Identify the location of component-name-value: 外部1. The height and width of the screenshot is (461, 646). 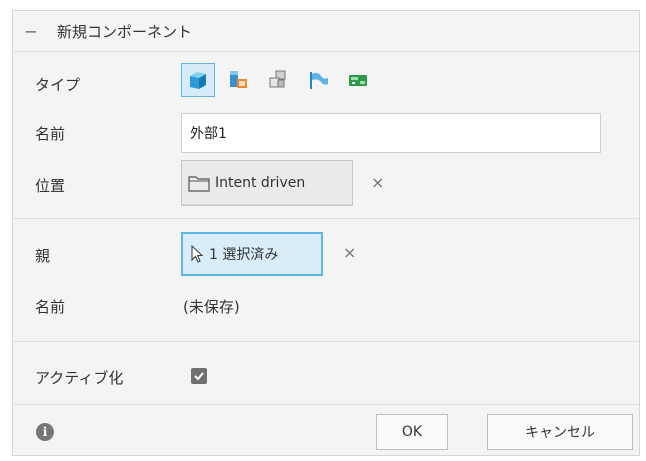
(208, 134).